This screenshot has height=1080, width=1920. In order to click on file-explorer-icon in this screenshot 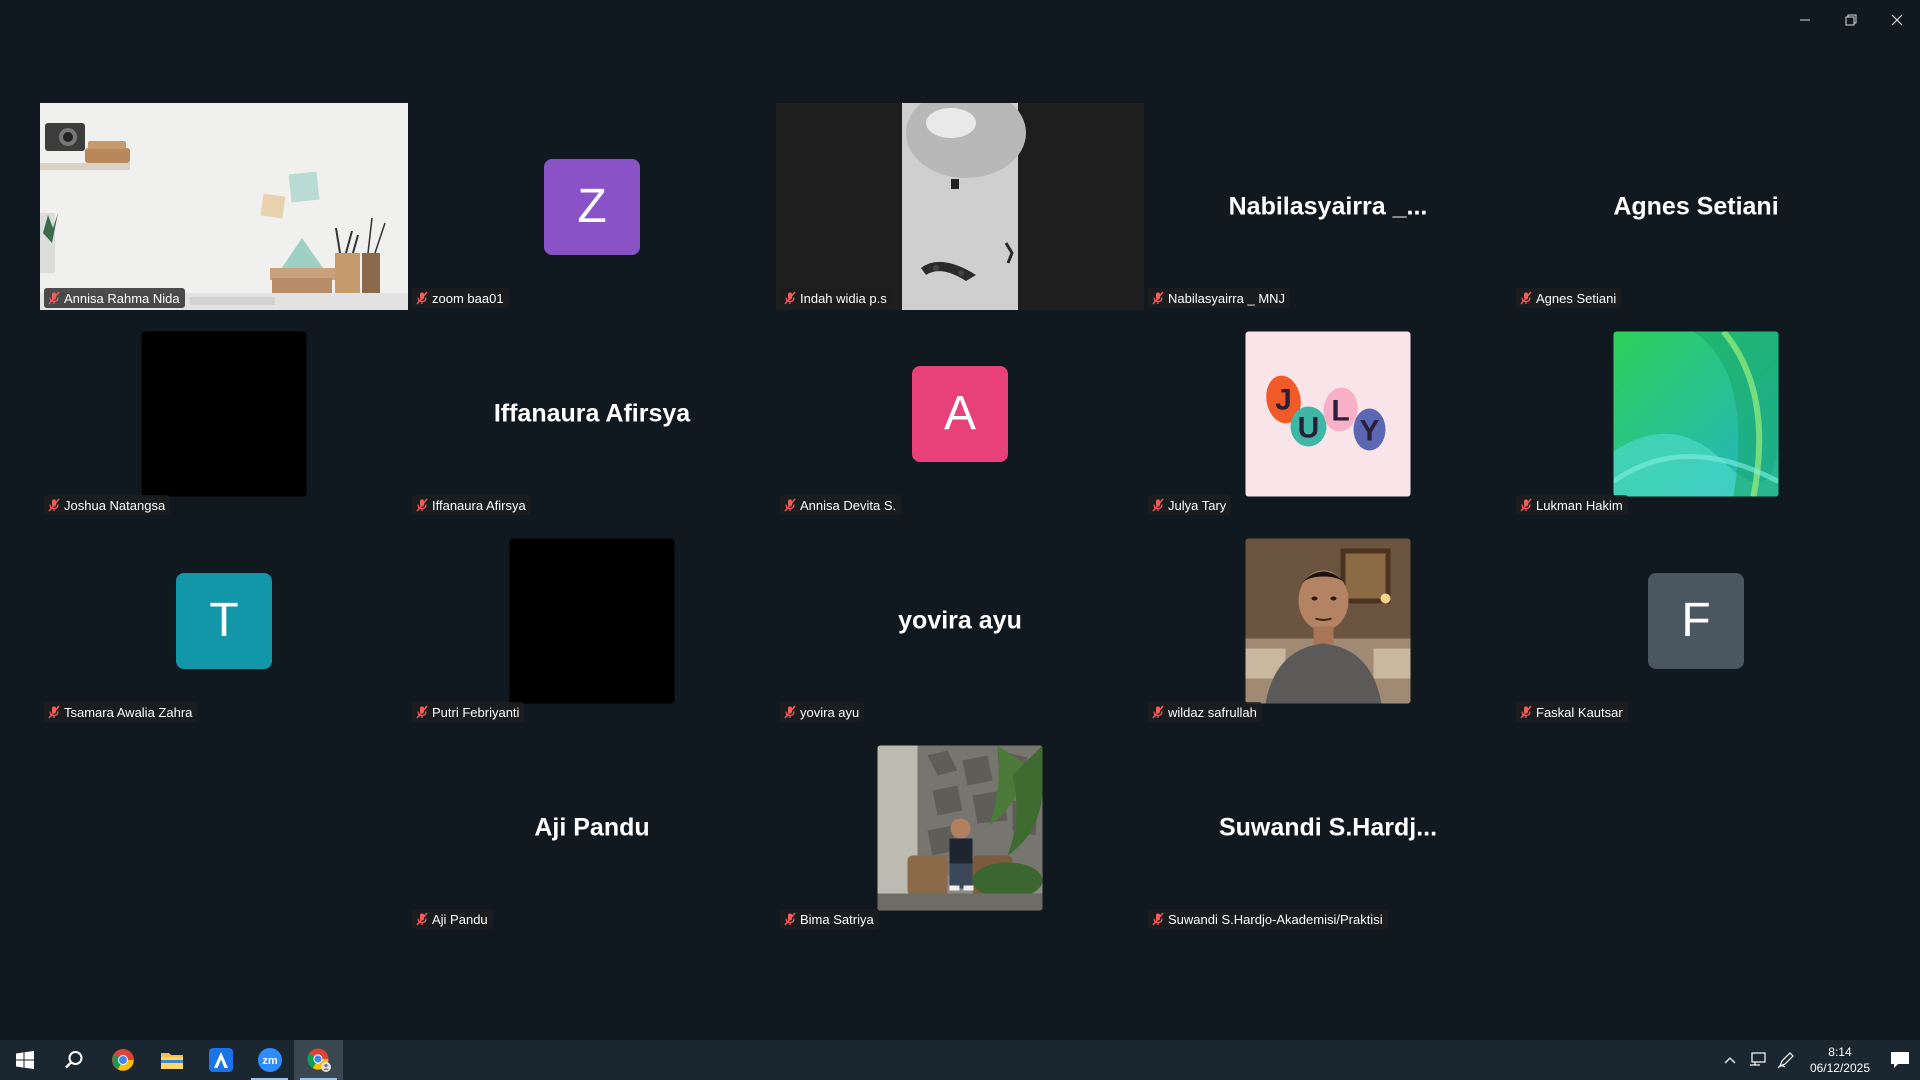, I will do `click(171, 1061)`.